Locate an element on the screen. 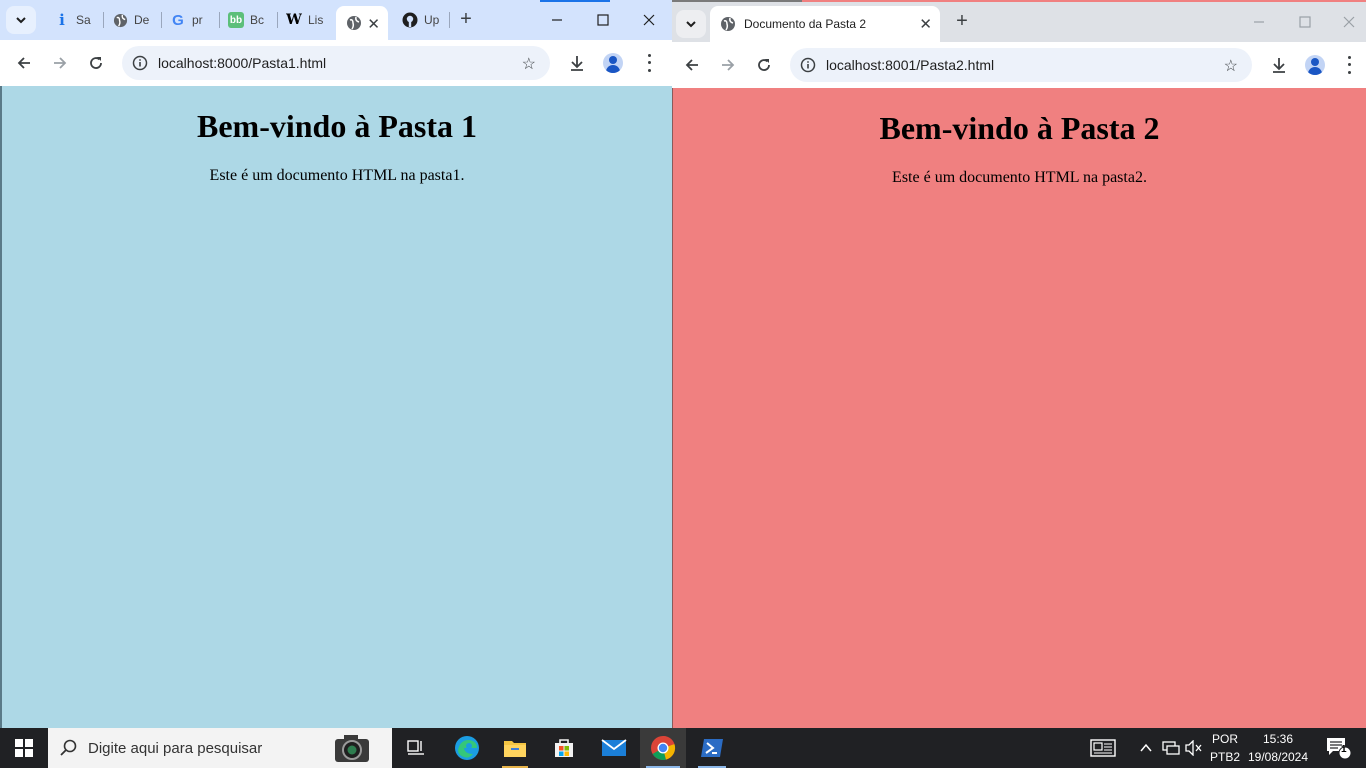 The height and width of the screenshot is (768, 1366). tab-3: G pr is located at coordinates (191, 20).